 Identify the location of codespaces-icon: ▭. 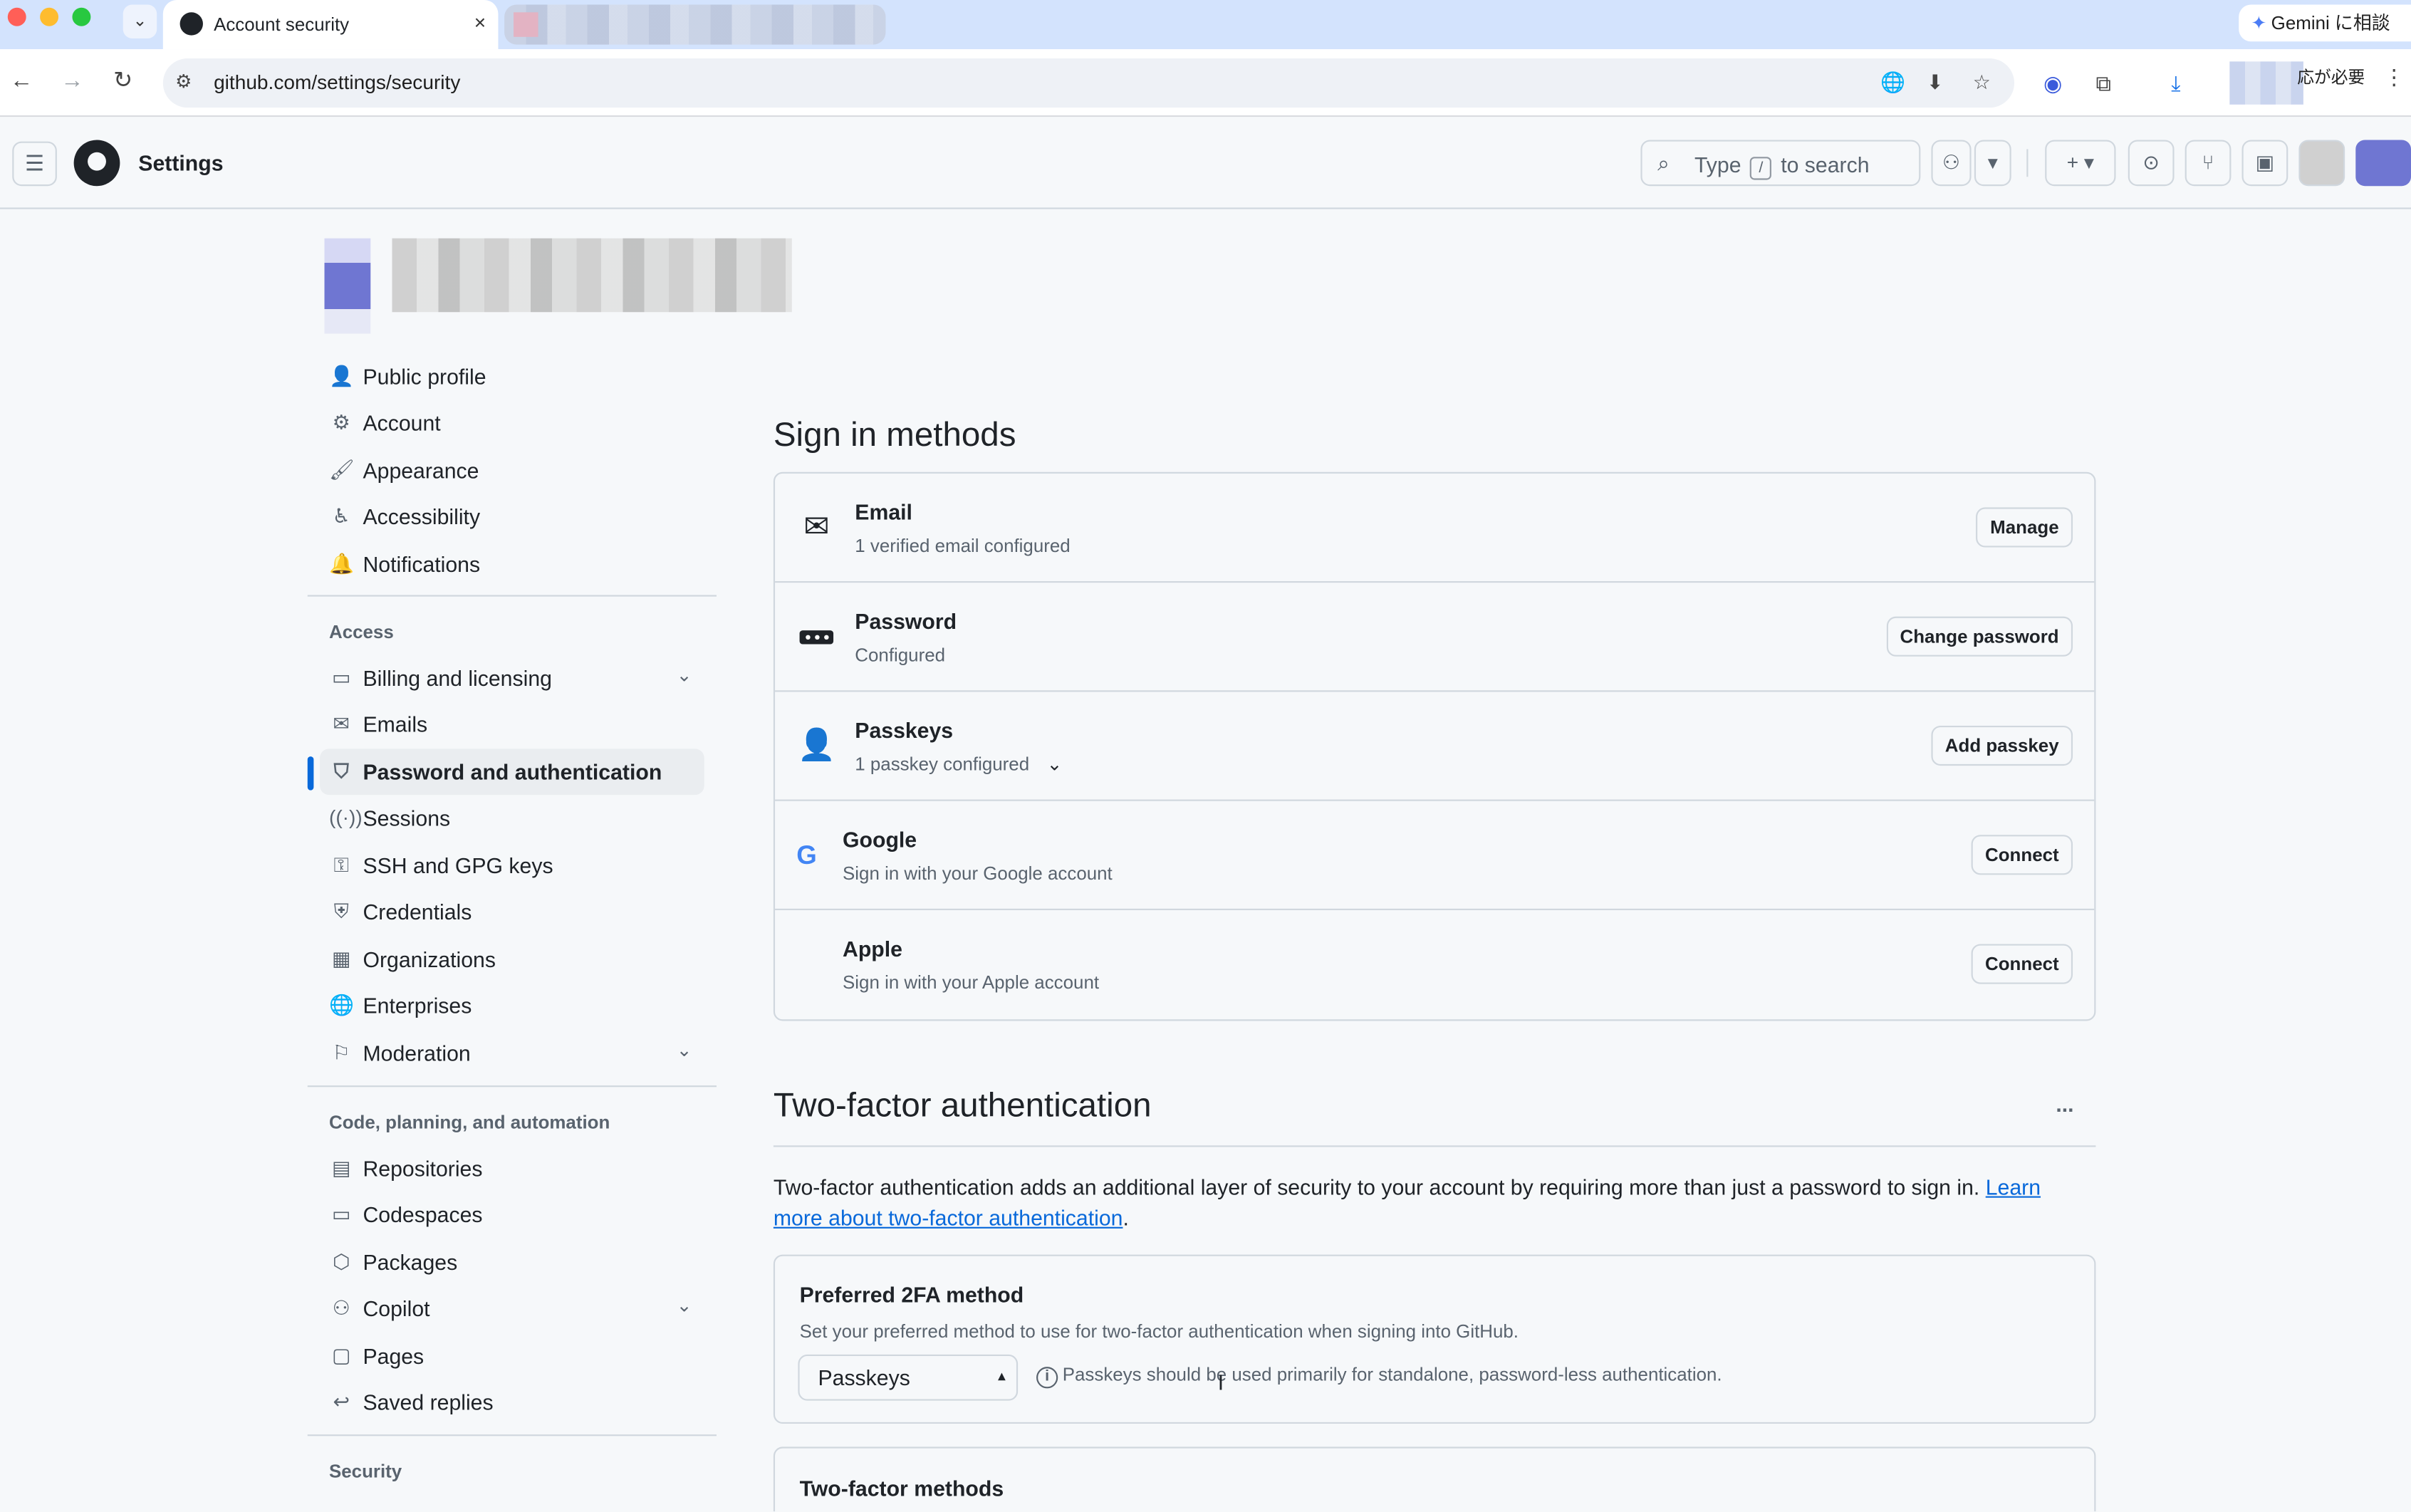
(341, 1214).